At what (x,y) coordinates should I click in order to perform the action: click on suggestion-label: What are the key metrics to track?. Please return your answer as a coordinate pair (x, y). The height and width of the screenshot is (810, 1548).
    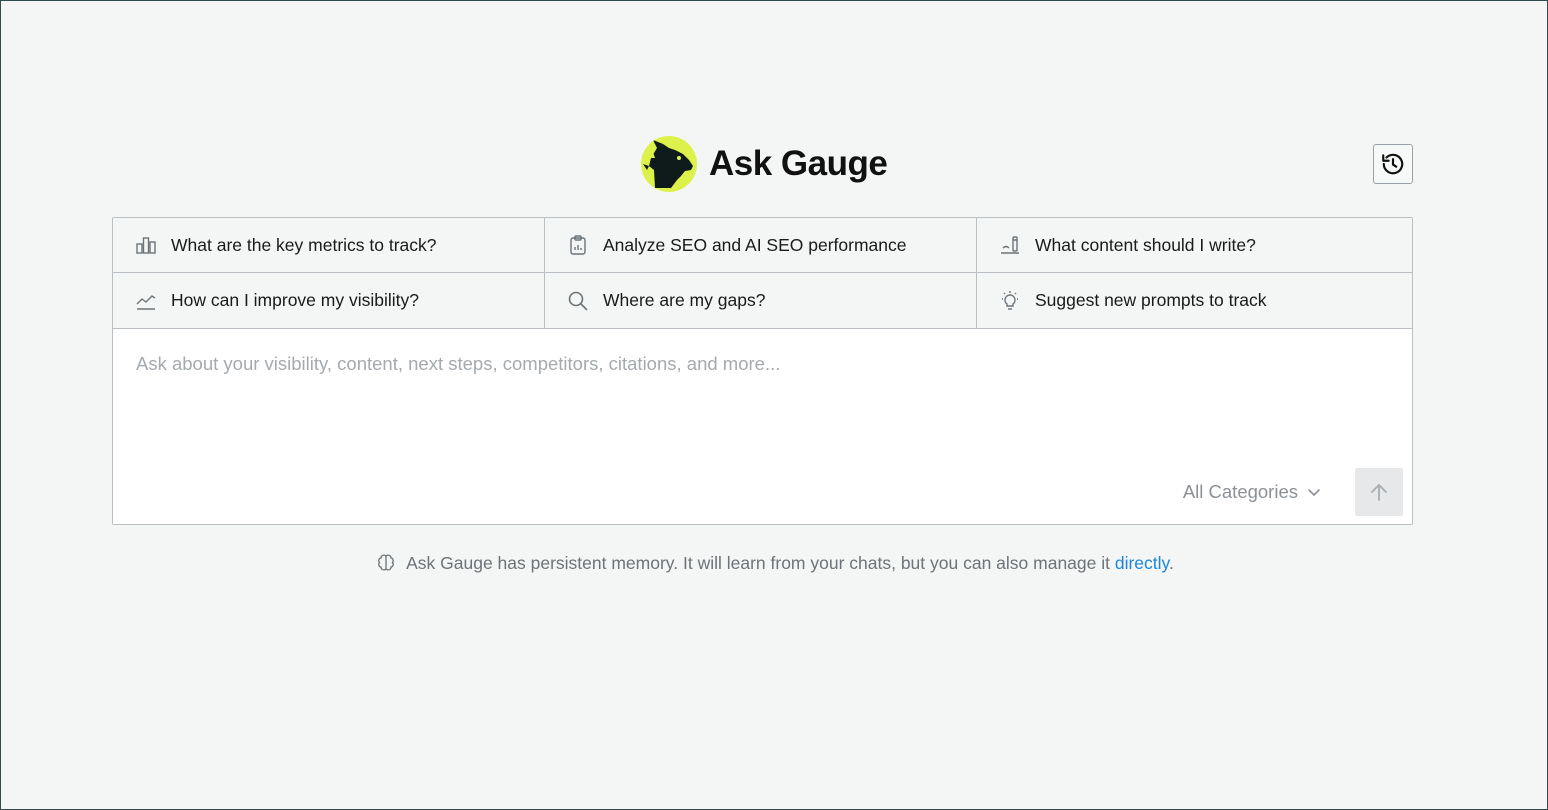
    Looking at the image, I should click on (304, 244).